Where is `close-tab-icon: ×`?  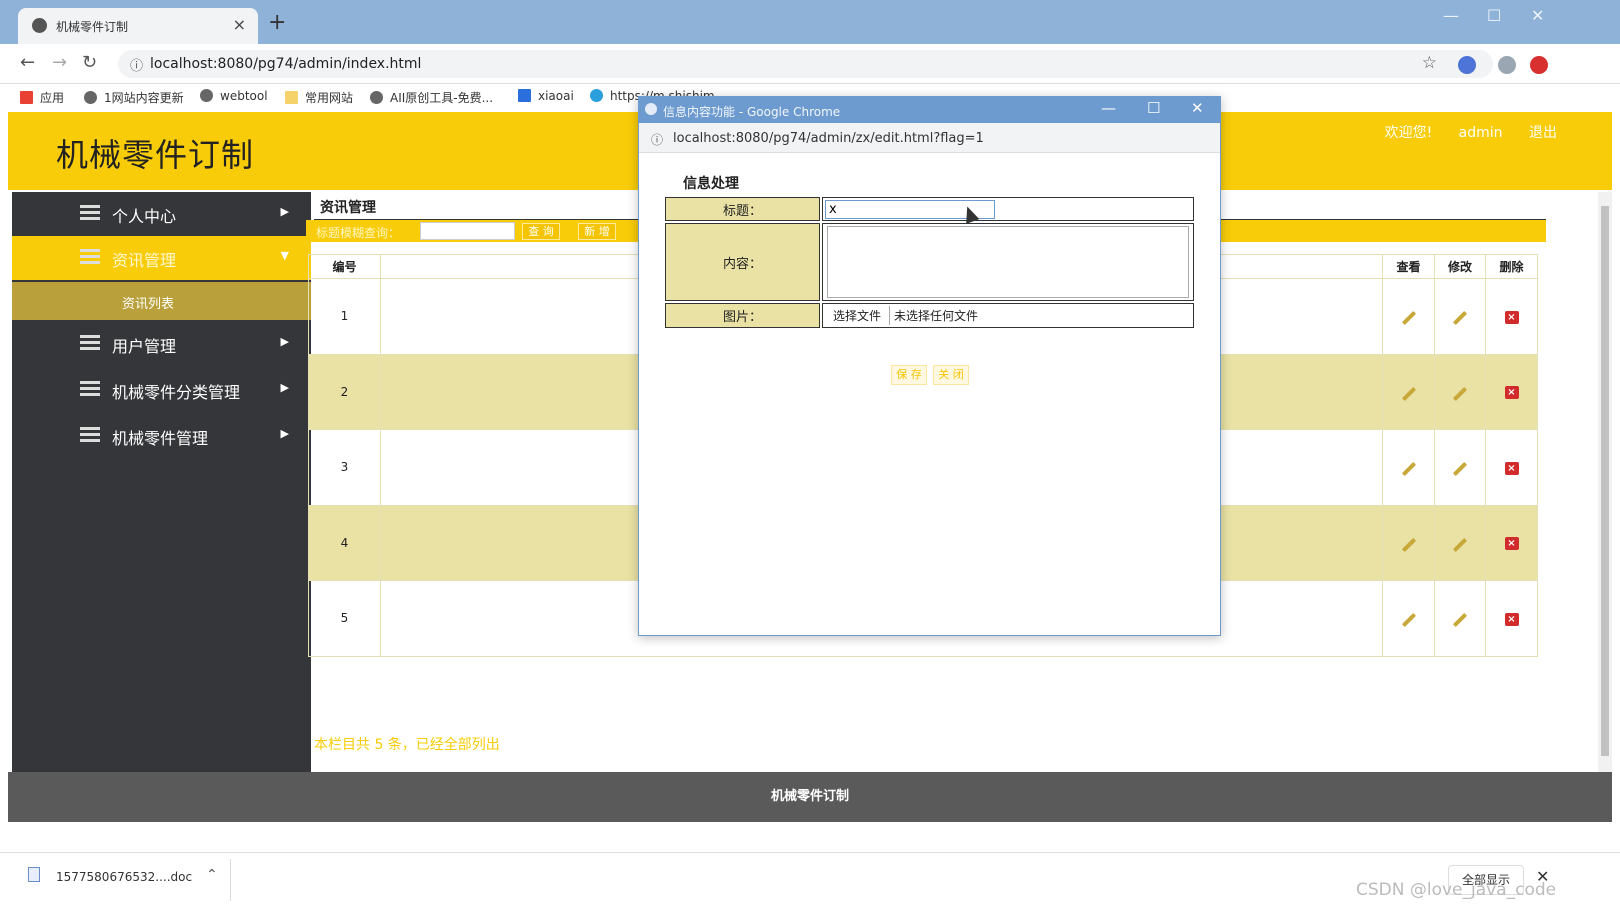
close-tab-icon: × is located at coordinates (239, 24).